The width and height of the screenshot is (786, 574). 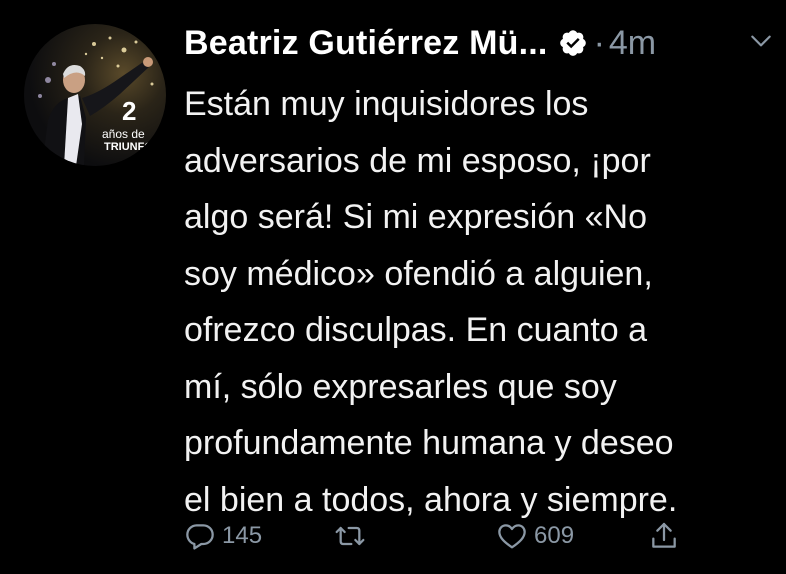 I want to click on chevron-down-icon, so click(x=761, y=41).